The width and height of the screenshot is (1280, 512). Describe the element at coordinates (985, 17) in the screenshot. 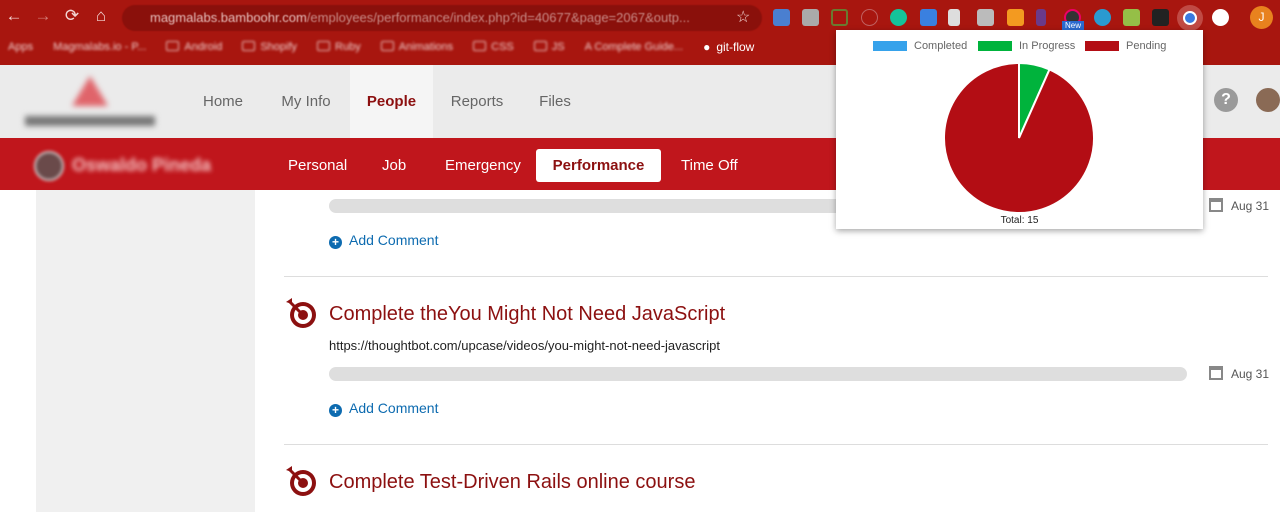

I see `extension-code-icon` at that location.